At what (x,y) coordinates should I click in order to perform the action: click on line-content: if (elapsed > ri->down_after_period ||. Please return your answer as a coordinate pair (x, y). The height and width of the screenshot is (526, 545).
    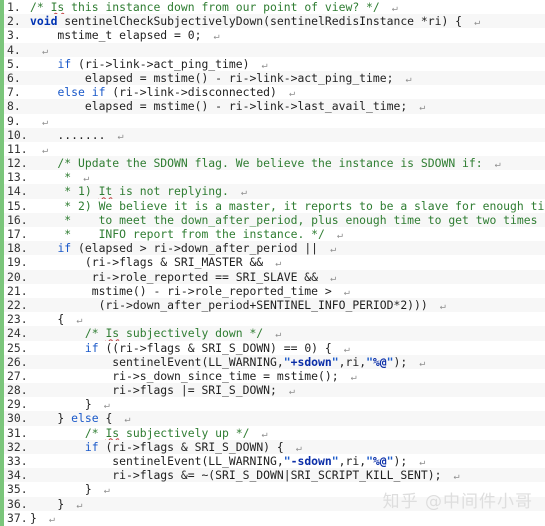
    Looking at the image, I should click on (188, 248).